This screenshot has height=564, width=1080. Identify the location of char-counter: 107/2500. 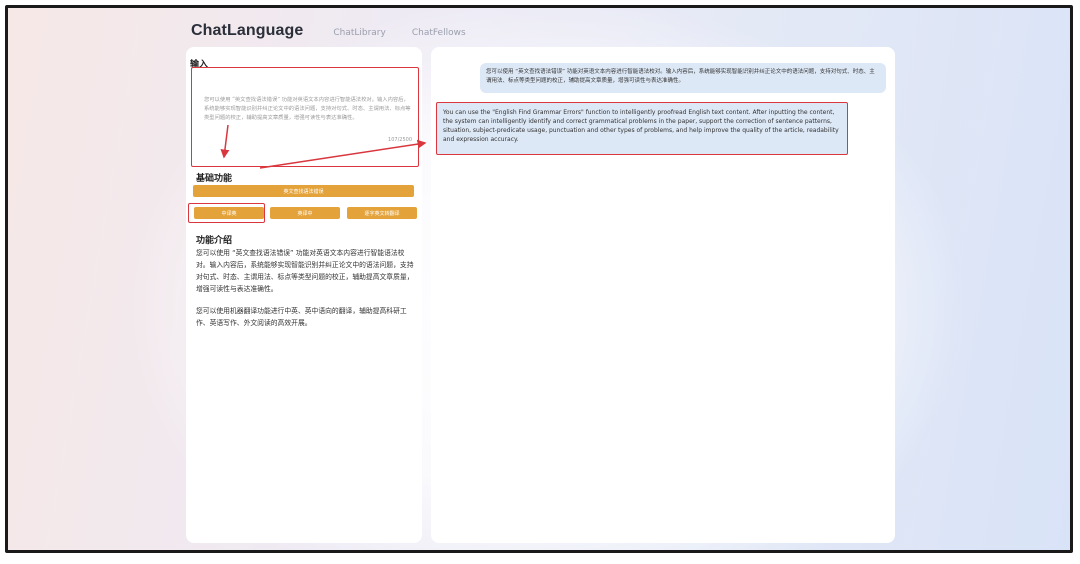
(400, 140).